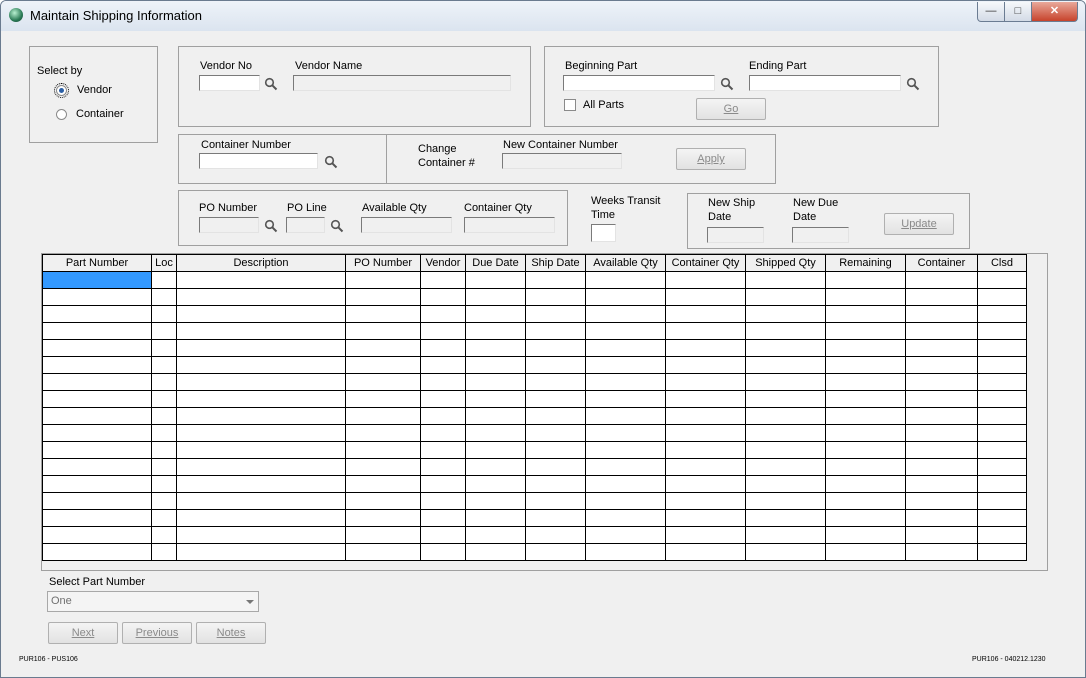  I want to click on column-header: Ship Date, so click(555, 263).